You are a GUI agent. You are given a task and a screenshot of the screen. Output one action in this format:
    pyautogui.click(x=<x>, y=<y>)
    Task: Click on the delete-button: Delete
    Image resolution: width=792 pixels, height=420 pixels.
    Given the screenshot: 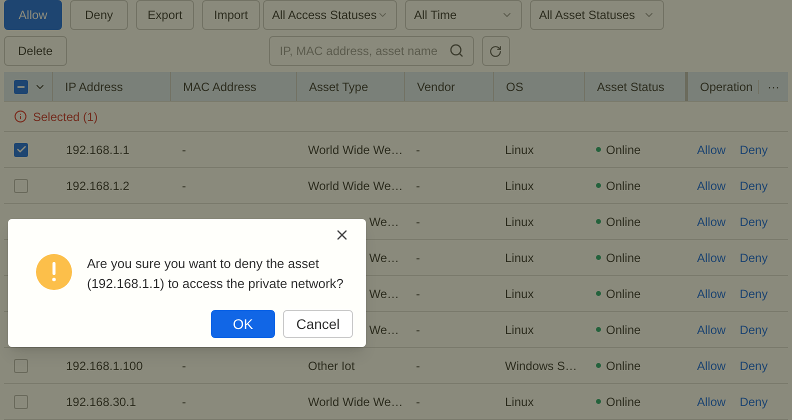 What is the action you would take?
    pyautogui.click(x=35, y=51)
    